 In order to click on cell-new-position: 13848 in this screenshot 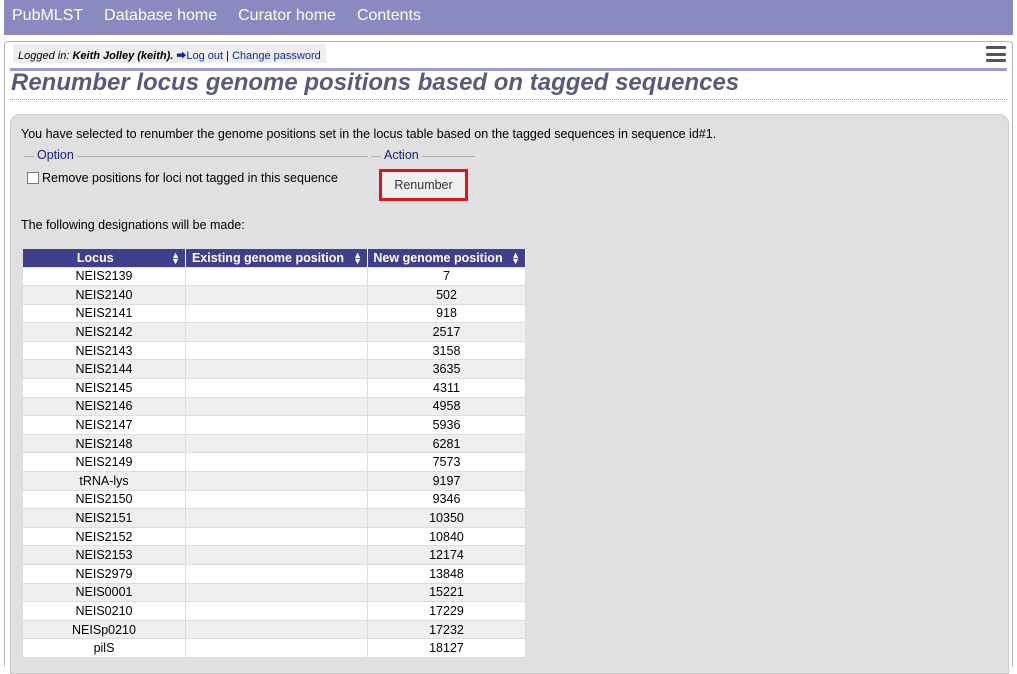, I will do `click(446, 574)`.